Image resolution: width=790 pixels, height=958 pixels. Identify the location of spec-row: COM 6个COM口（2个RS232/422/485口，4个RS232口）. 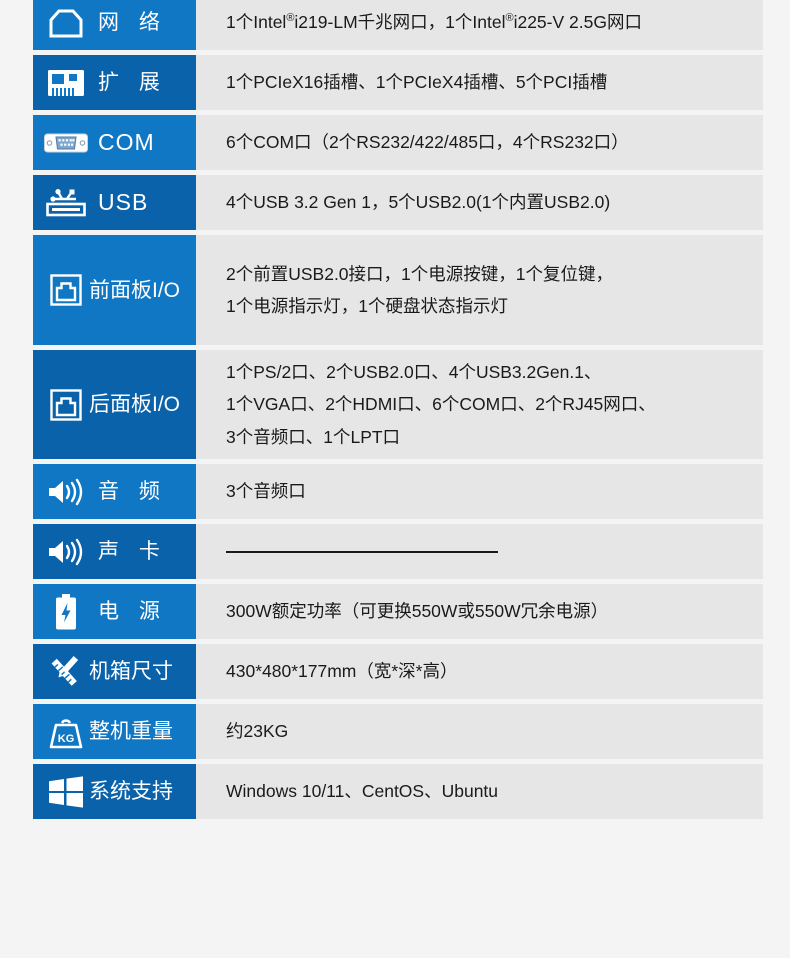
(398, 142).